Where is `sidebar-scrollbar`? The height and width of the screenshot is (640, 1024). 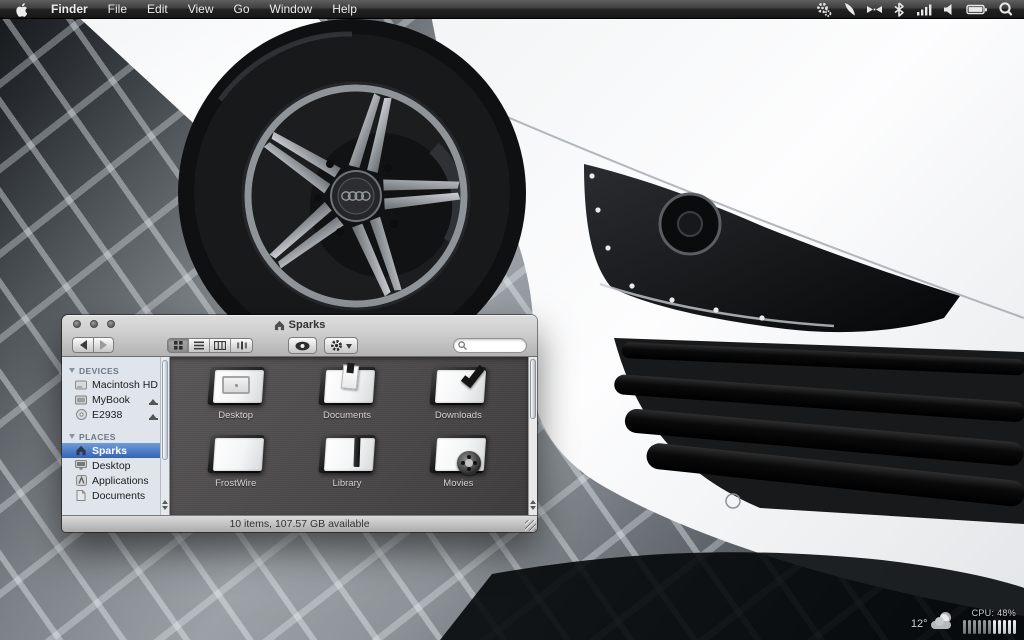 sidebar-scrollbar is located at coordinates (164, 436).